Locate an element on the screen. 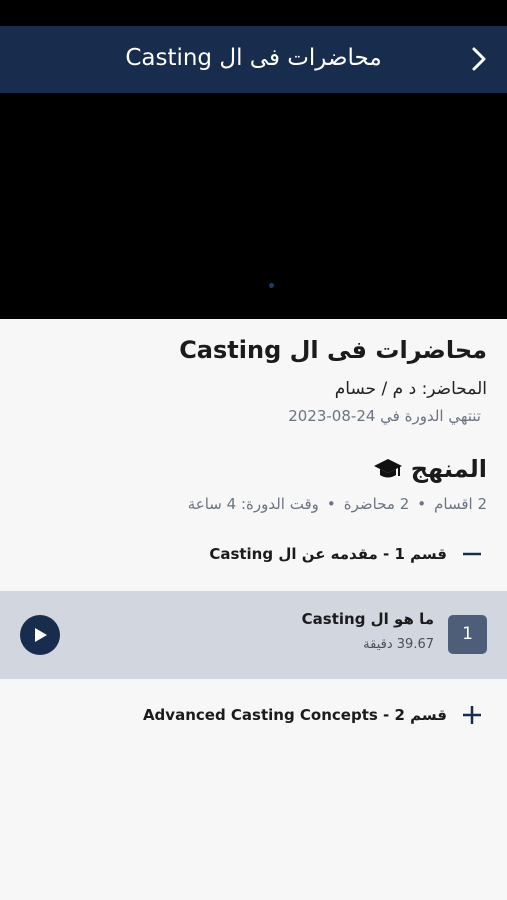  section-title: قسم 2 - Advanced Casting Concepts is located at coordinates (294, 715).